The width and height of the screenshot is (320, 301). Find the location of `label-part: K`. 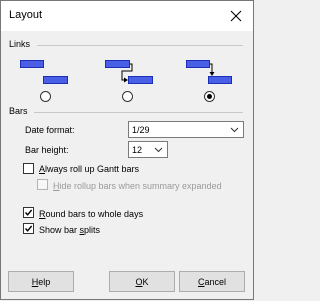

label-part: K is located at coordinates (145, 281).